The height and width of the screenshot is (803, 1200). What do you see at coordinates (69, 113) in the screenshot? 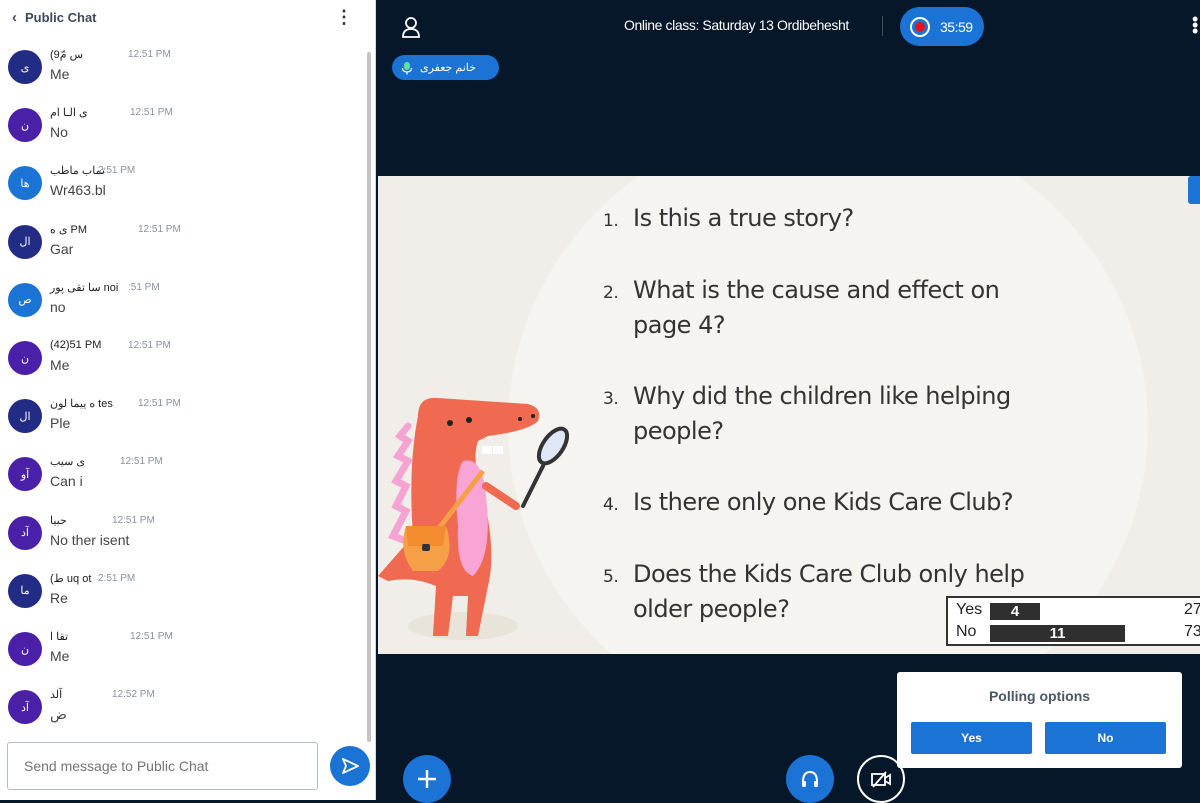
I see `message-sender: ی الـا ام` at bounding box center [69, 113].